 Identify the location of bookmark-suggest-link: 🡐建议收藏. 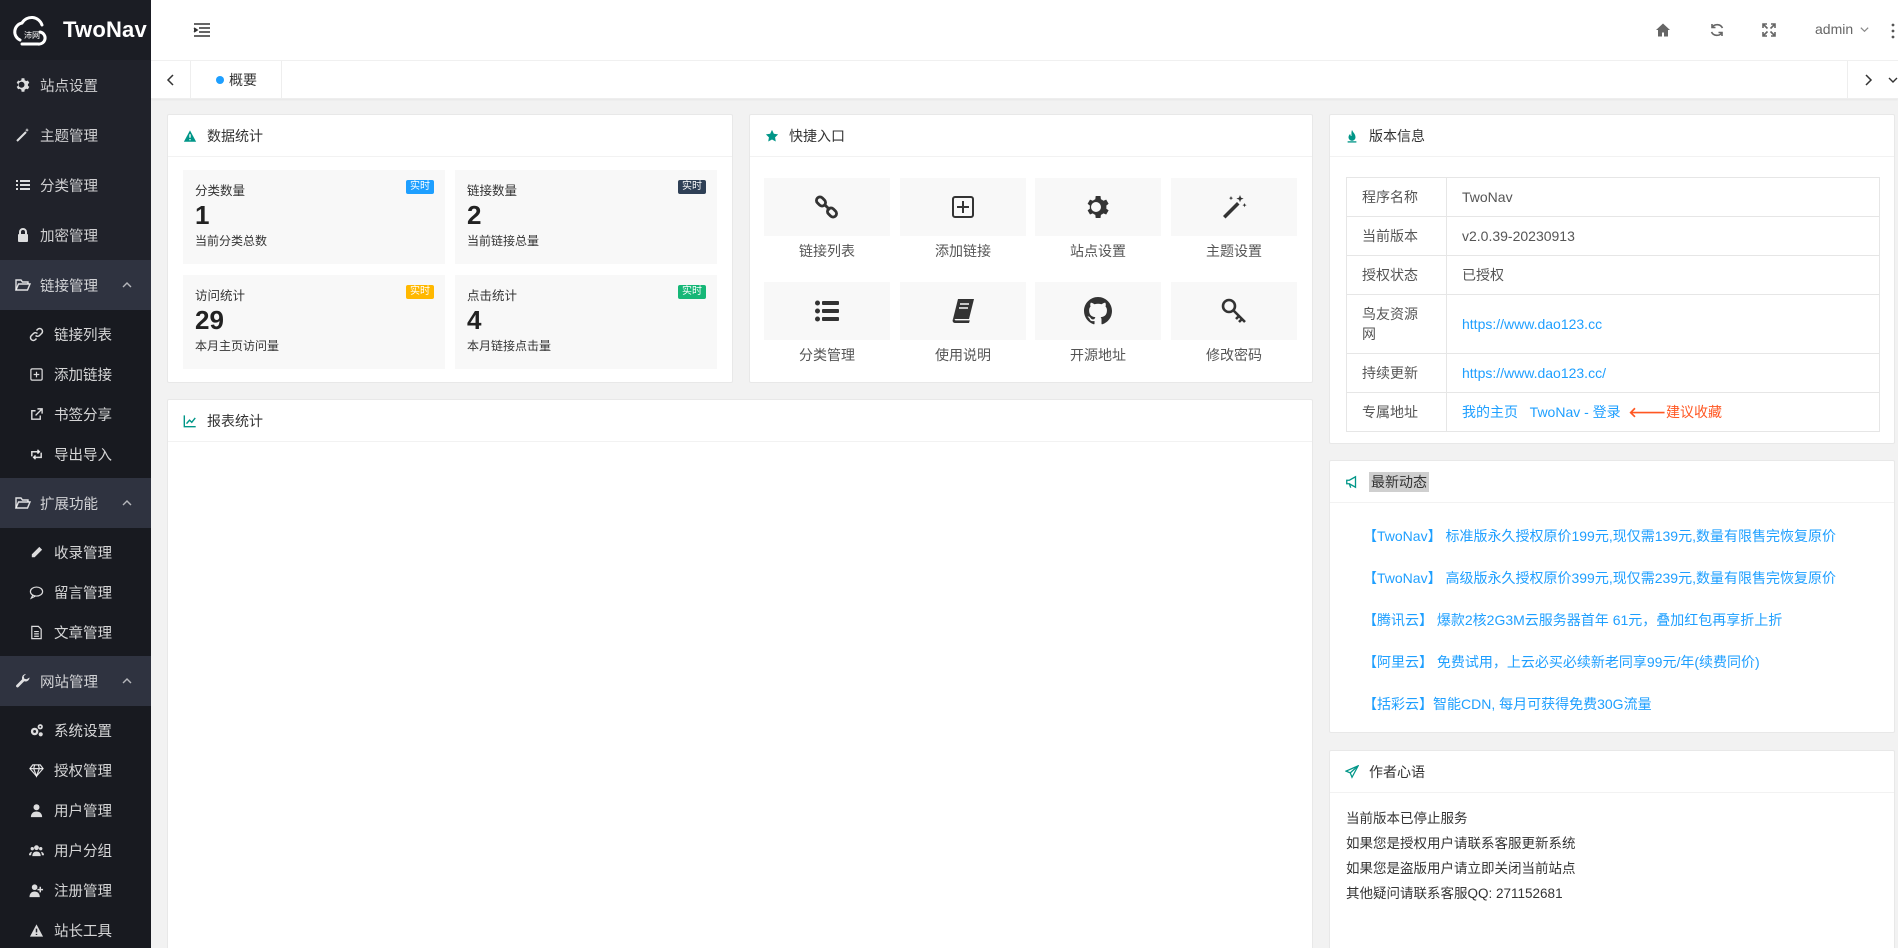
(1675, 412).